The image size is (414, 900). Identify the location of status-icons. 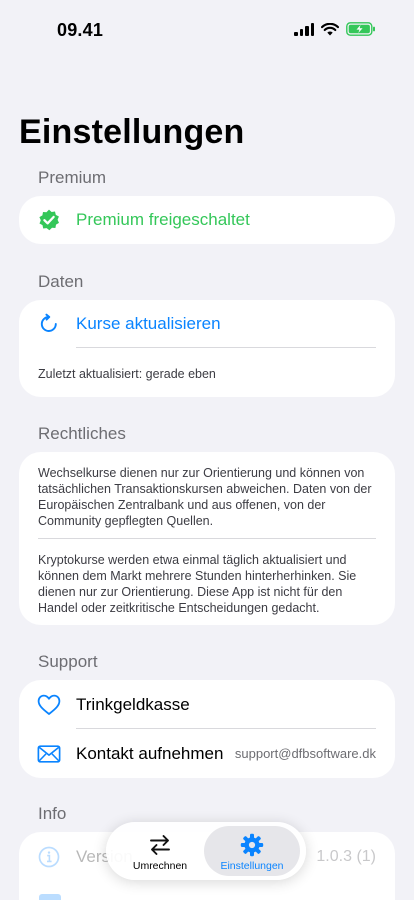
(335, 29).